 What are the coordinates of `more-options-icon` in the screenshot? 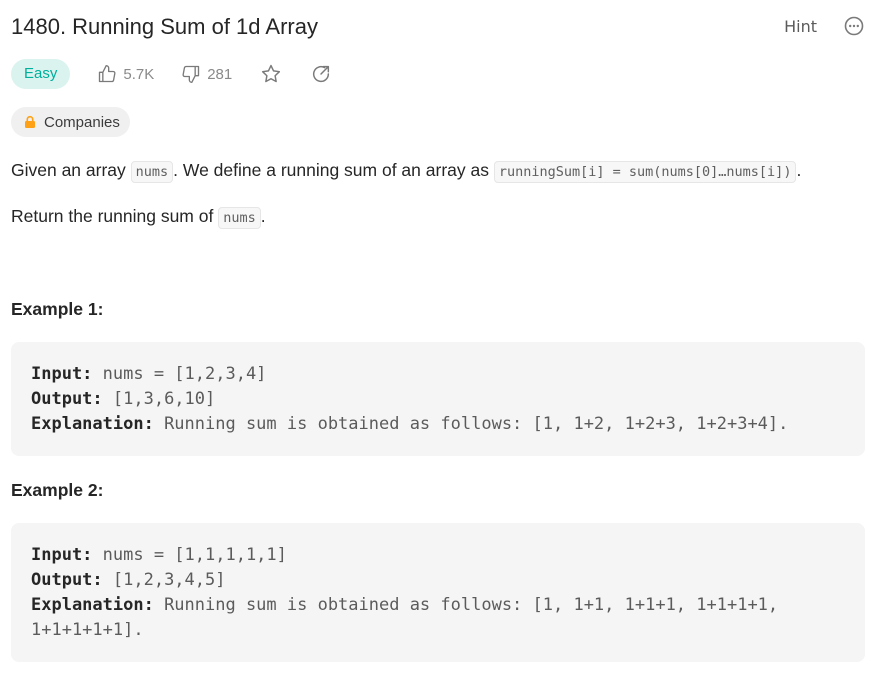 It's located at (854, 26).